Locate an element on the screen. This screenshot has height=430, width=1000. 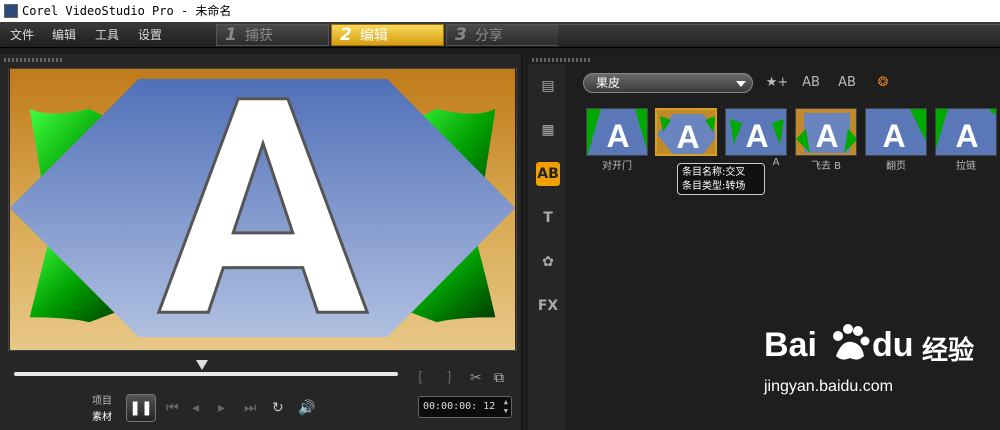
transition-thumb-6: A is located at coordinates (966, 132).